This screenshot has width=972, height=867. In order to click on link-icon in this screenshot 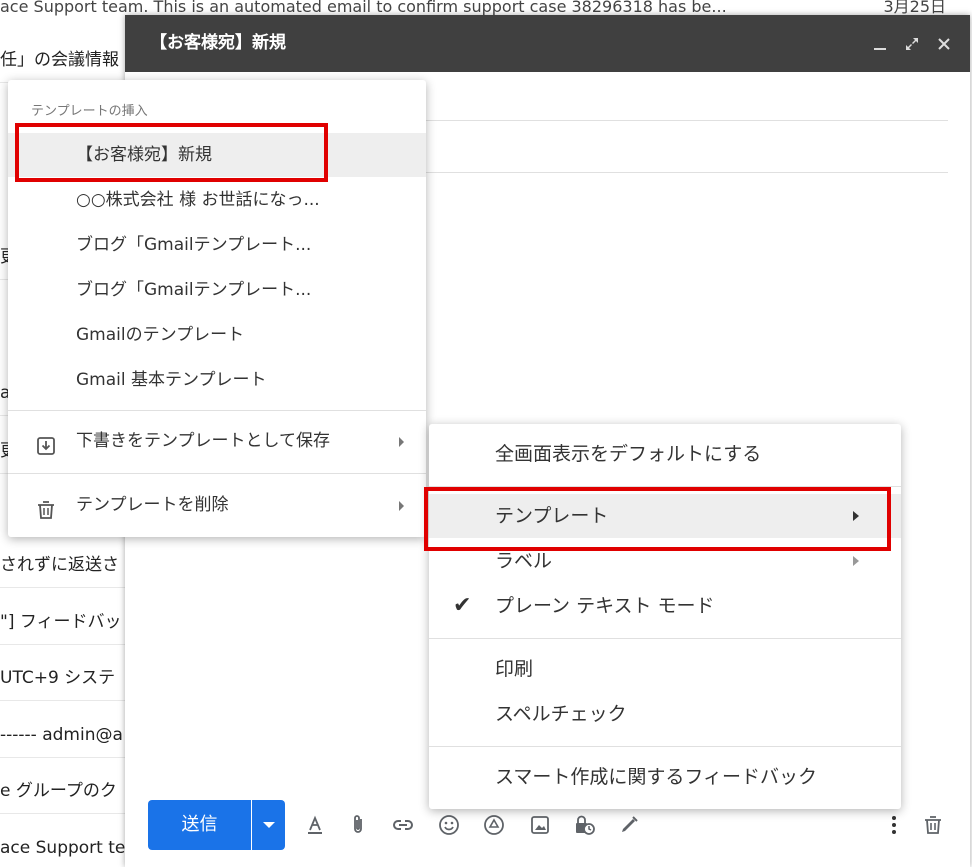, I will do `click(403, 825)`.